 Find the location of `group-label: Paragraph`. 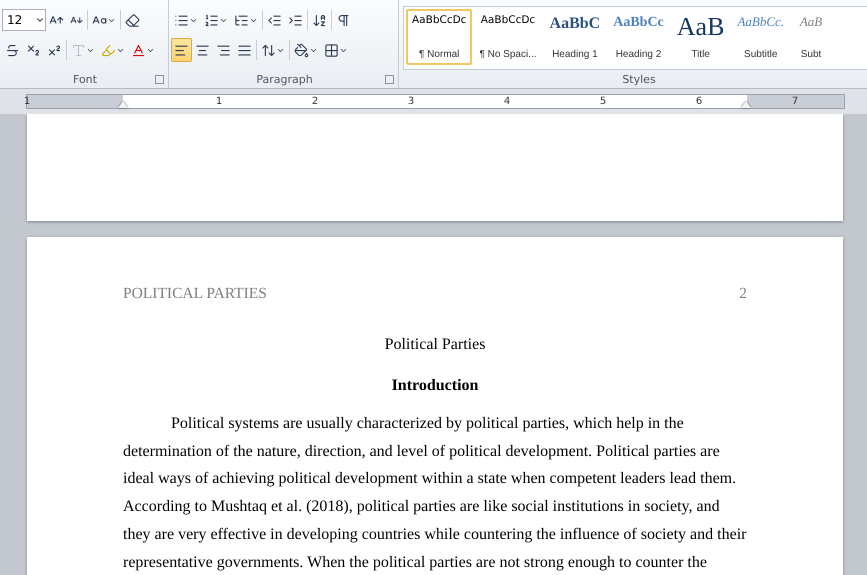

group-label: Paragraph is located at coordinates (284, 79).